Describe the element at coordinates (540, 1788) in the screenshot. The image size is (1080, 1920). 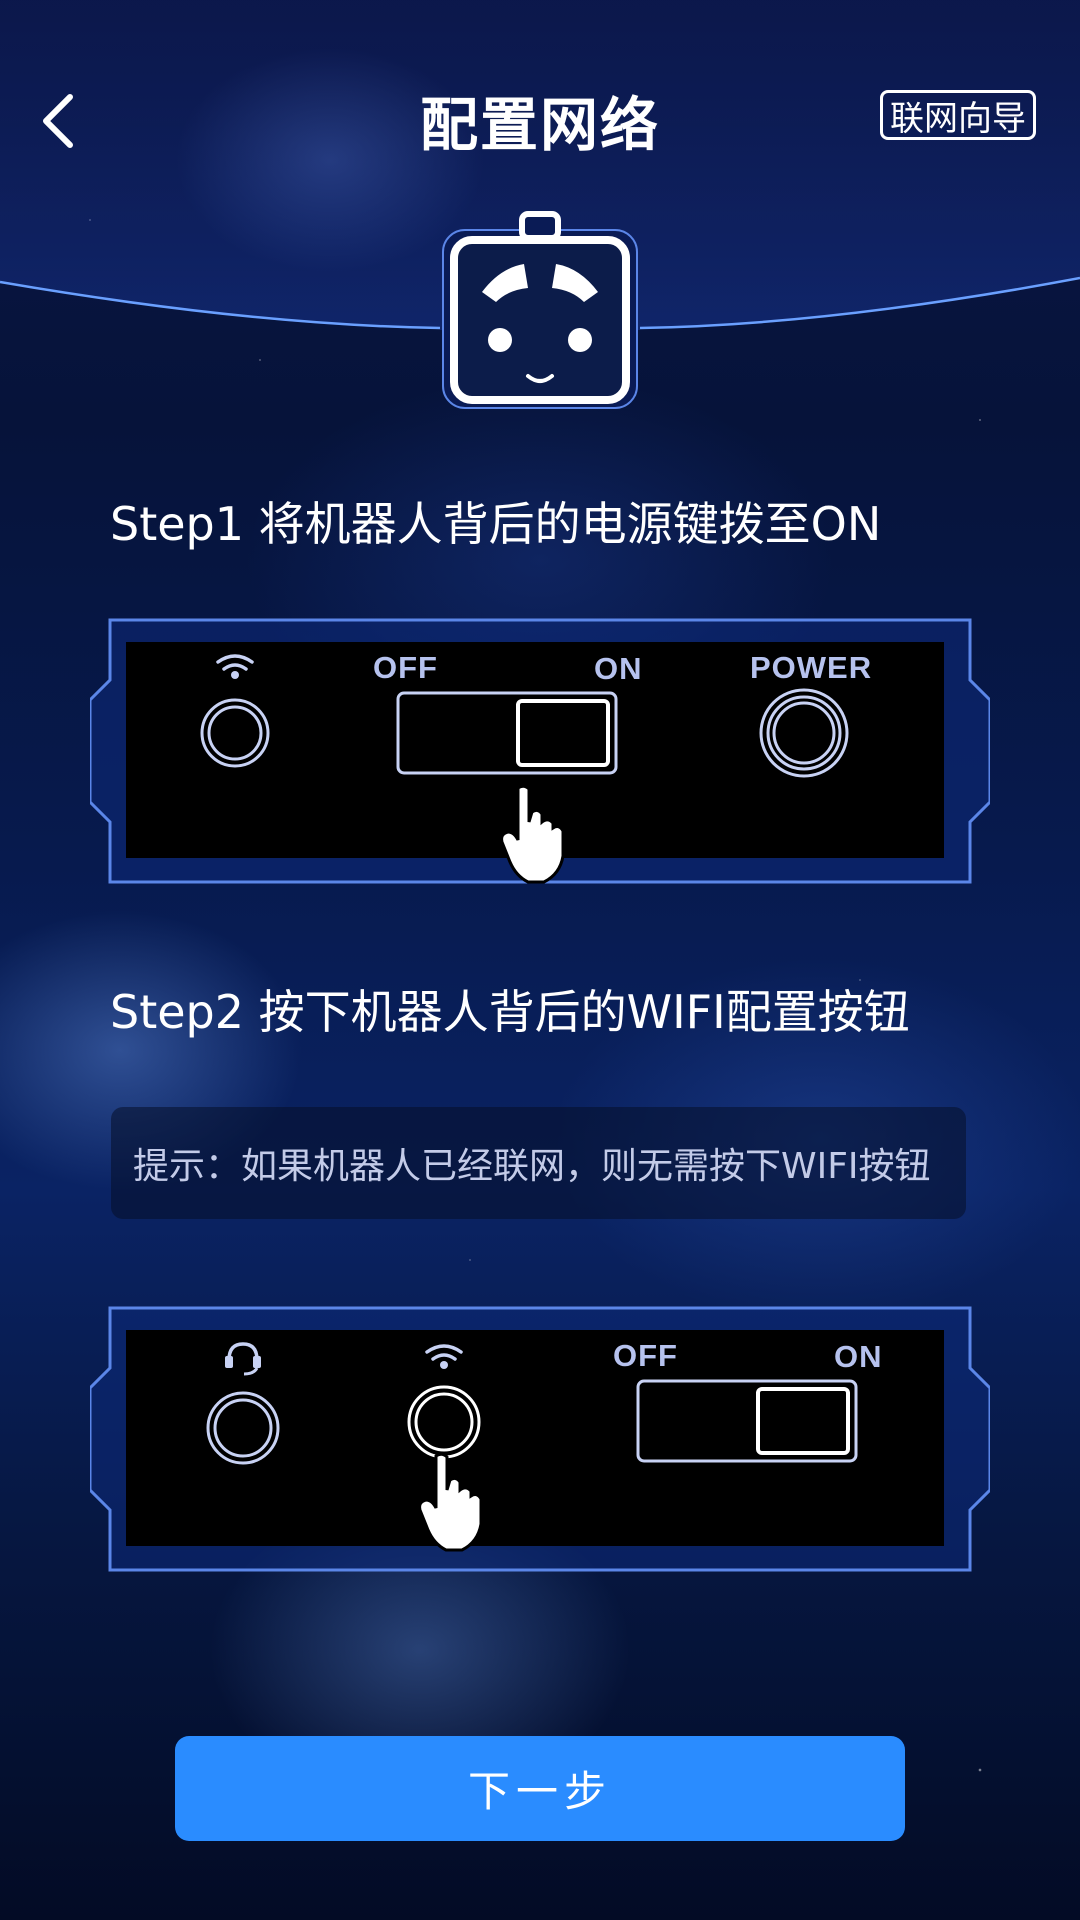
I see `next-step-button: 下一步` at that location.